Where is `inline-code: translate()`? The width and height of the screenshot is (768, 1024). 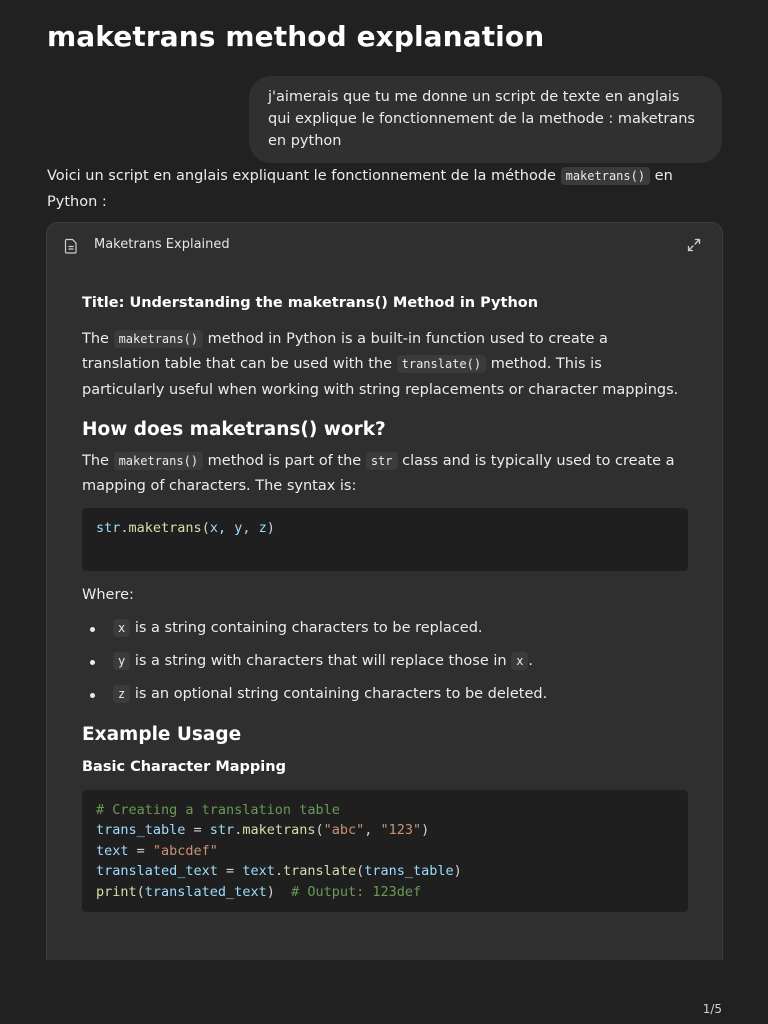 inline-code: translate() is located at coordinates (441, 364).